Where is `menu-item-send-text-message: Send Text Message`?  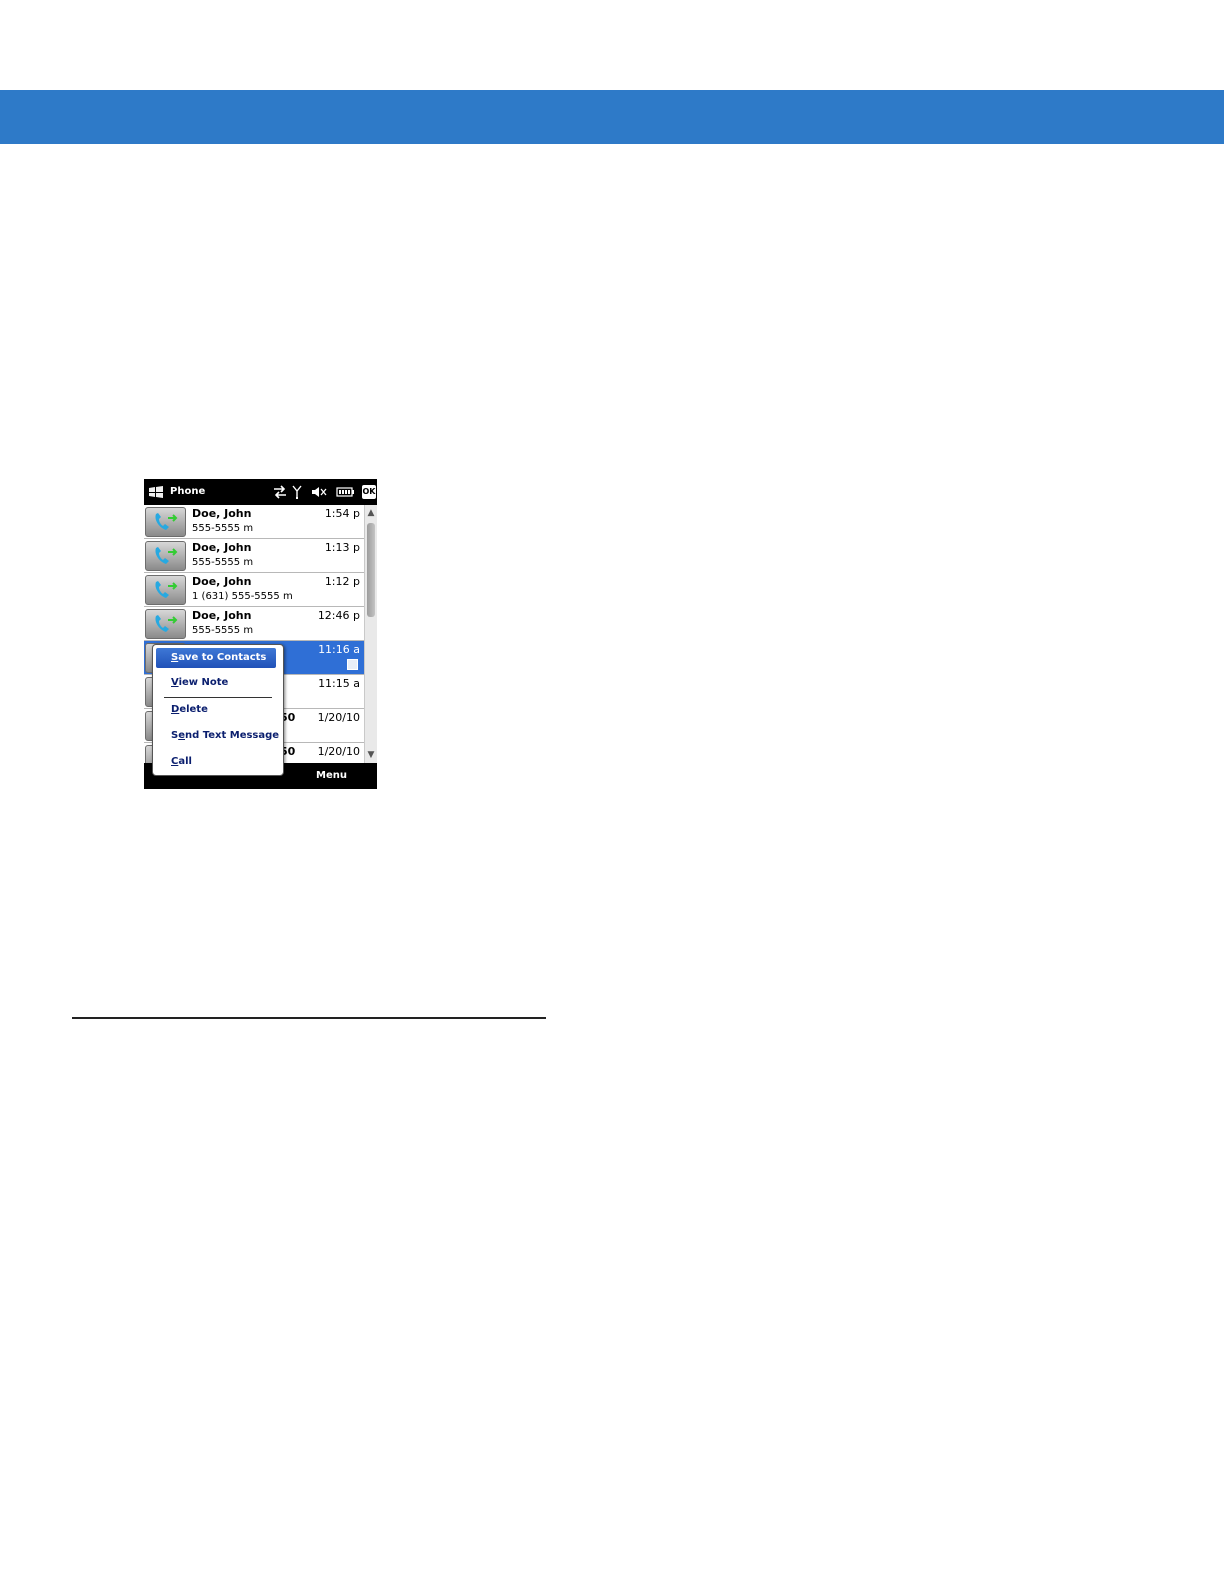 menu-item-send-text-message: Send Text Message is located at coordinates (217, 736).